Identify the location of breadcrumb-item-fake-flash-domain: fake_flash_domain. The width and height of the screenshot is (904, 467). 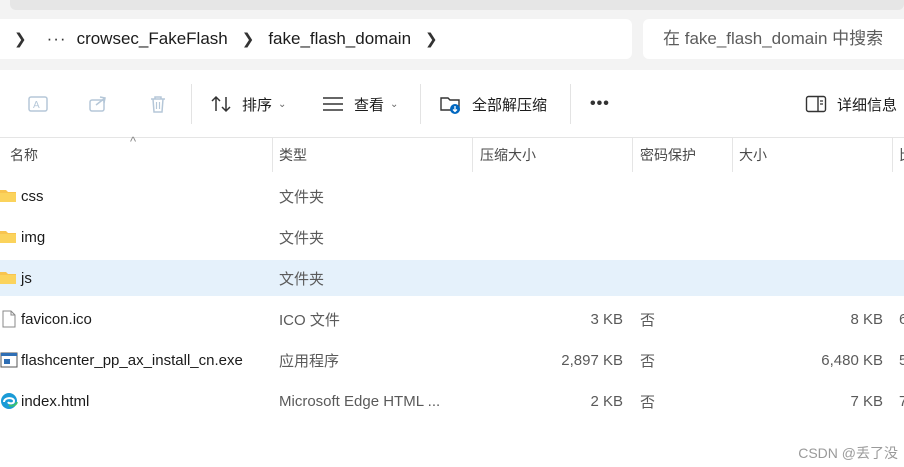
(339, 39).